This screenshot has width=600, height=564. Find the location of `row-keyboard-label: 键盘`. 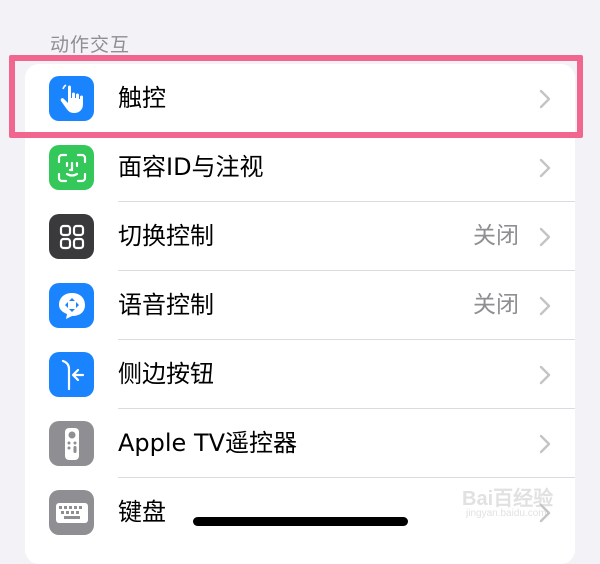

row-keyboard-label: 键盘 is located at coordinates (142, 512).